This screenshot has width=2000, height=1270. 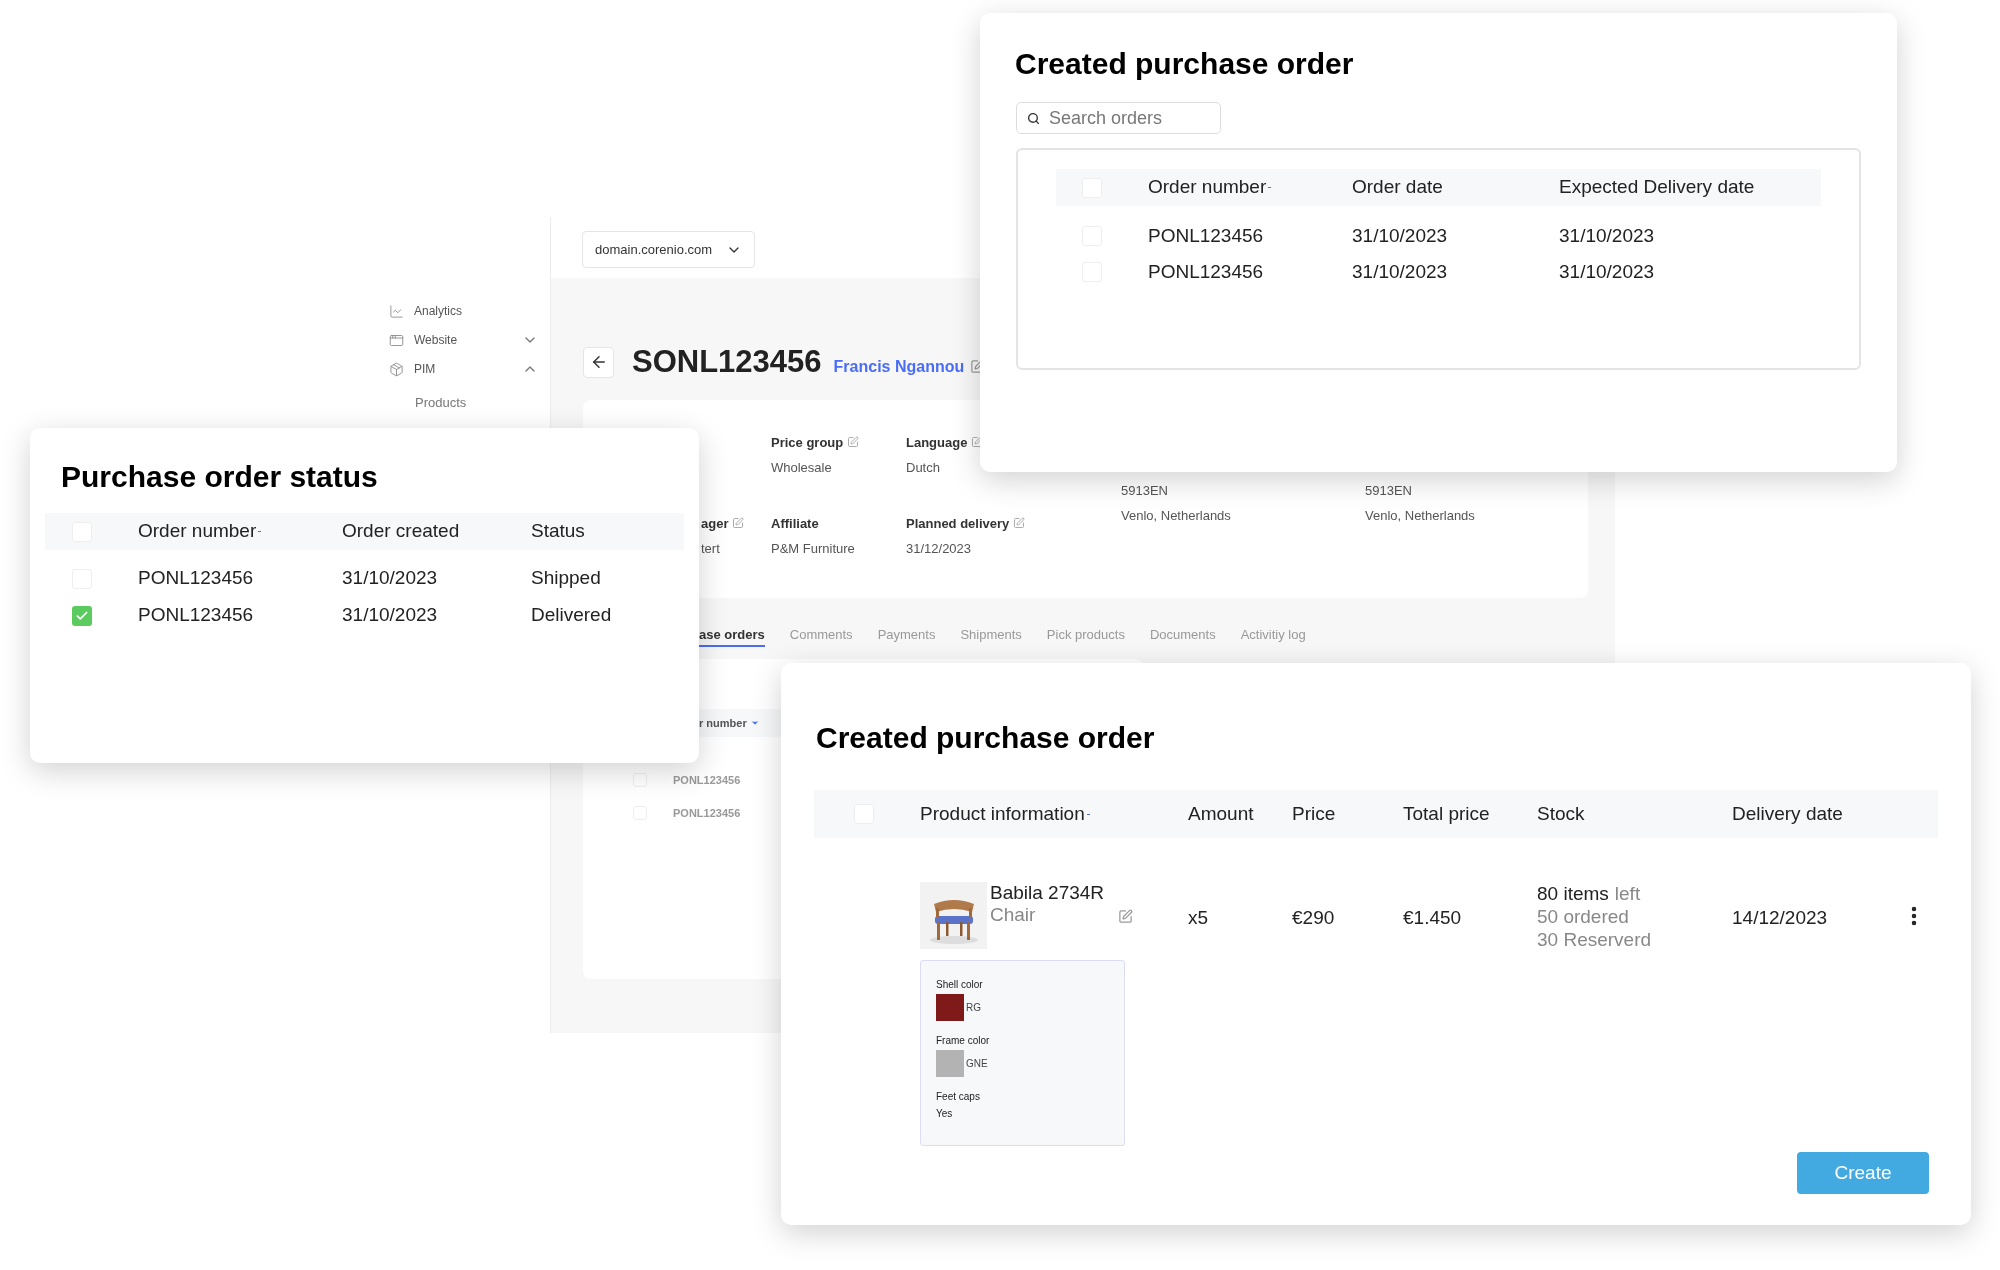 I want to click on option-label: Frame color, so click(x=963, y=1041).